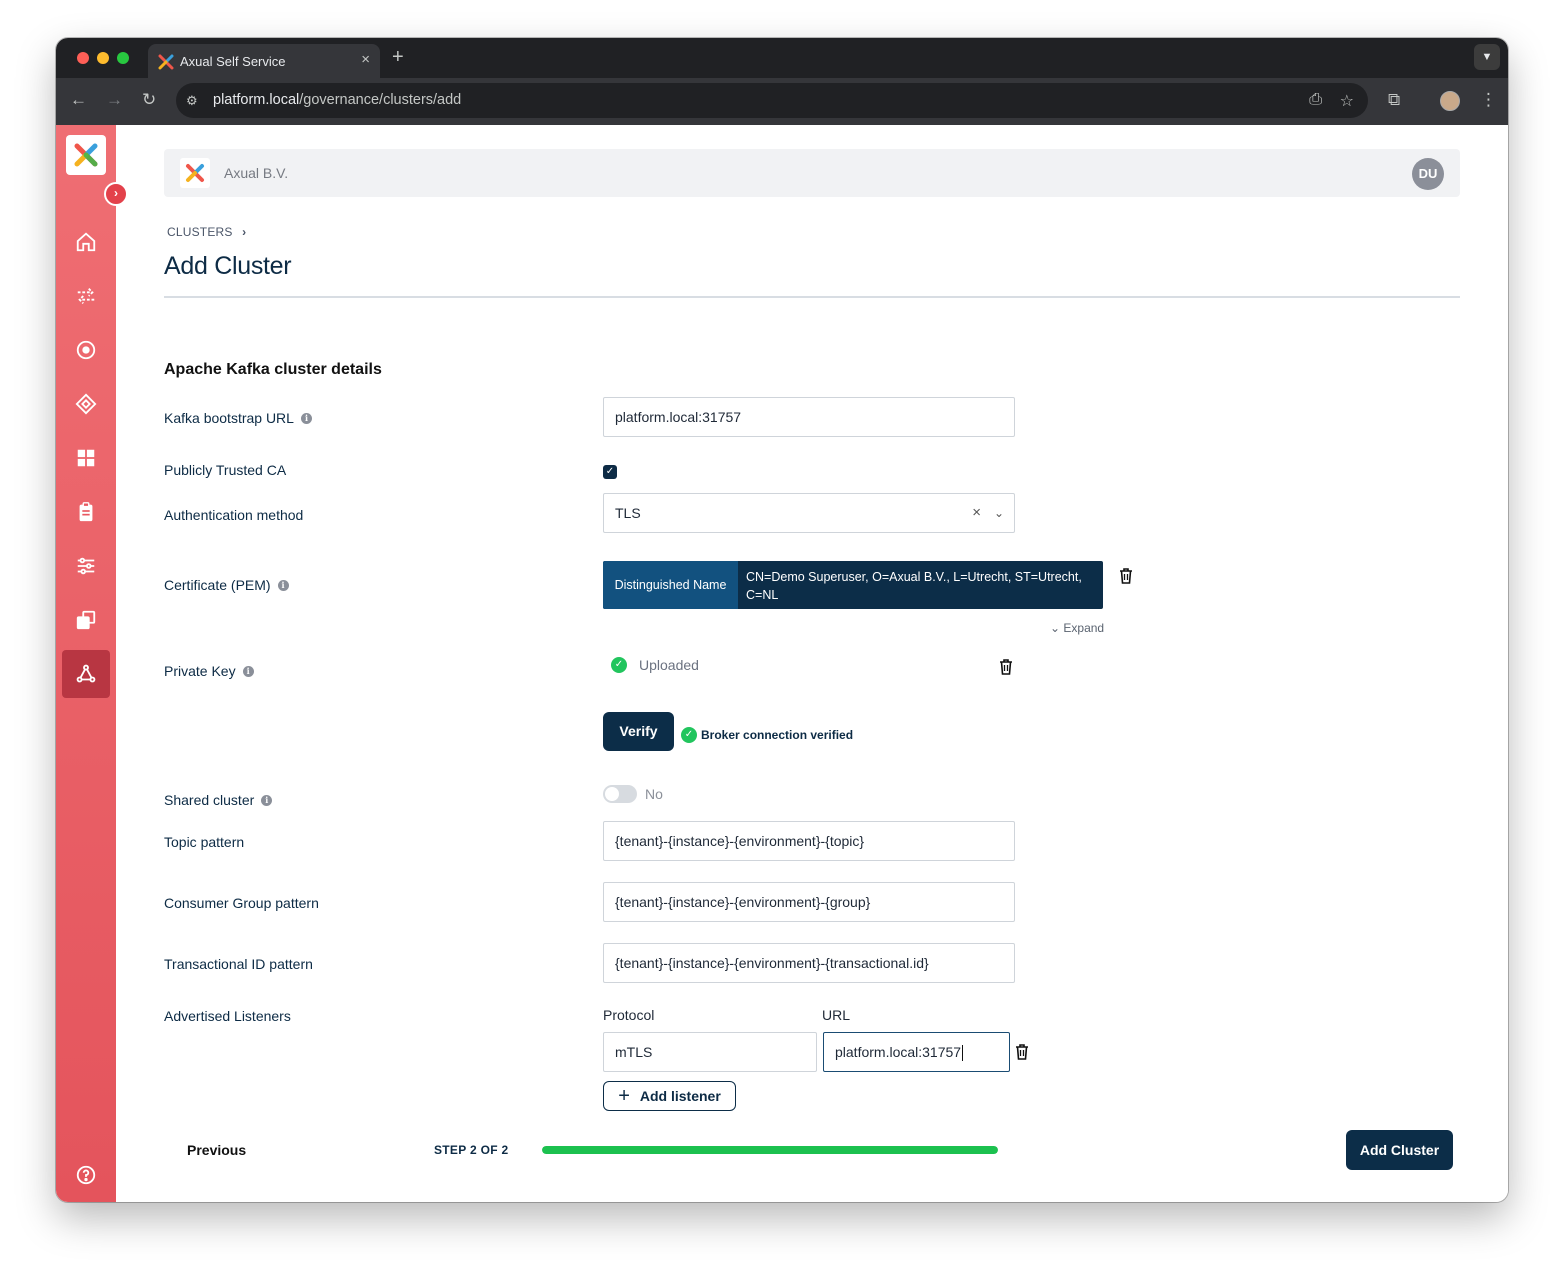 Image resolution: width=1564 pixels, height=1276 pixels. I want to click on bootstrap-url-input: platform.local:31757, so click(809, 417).